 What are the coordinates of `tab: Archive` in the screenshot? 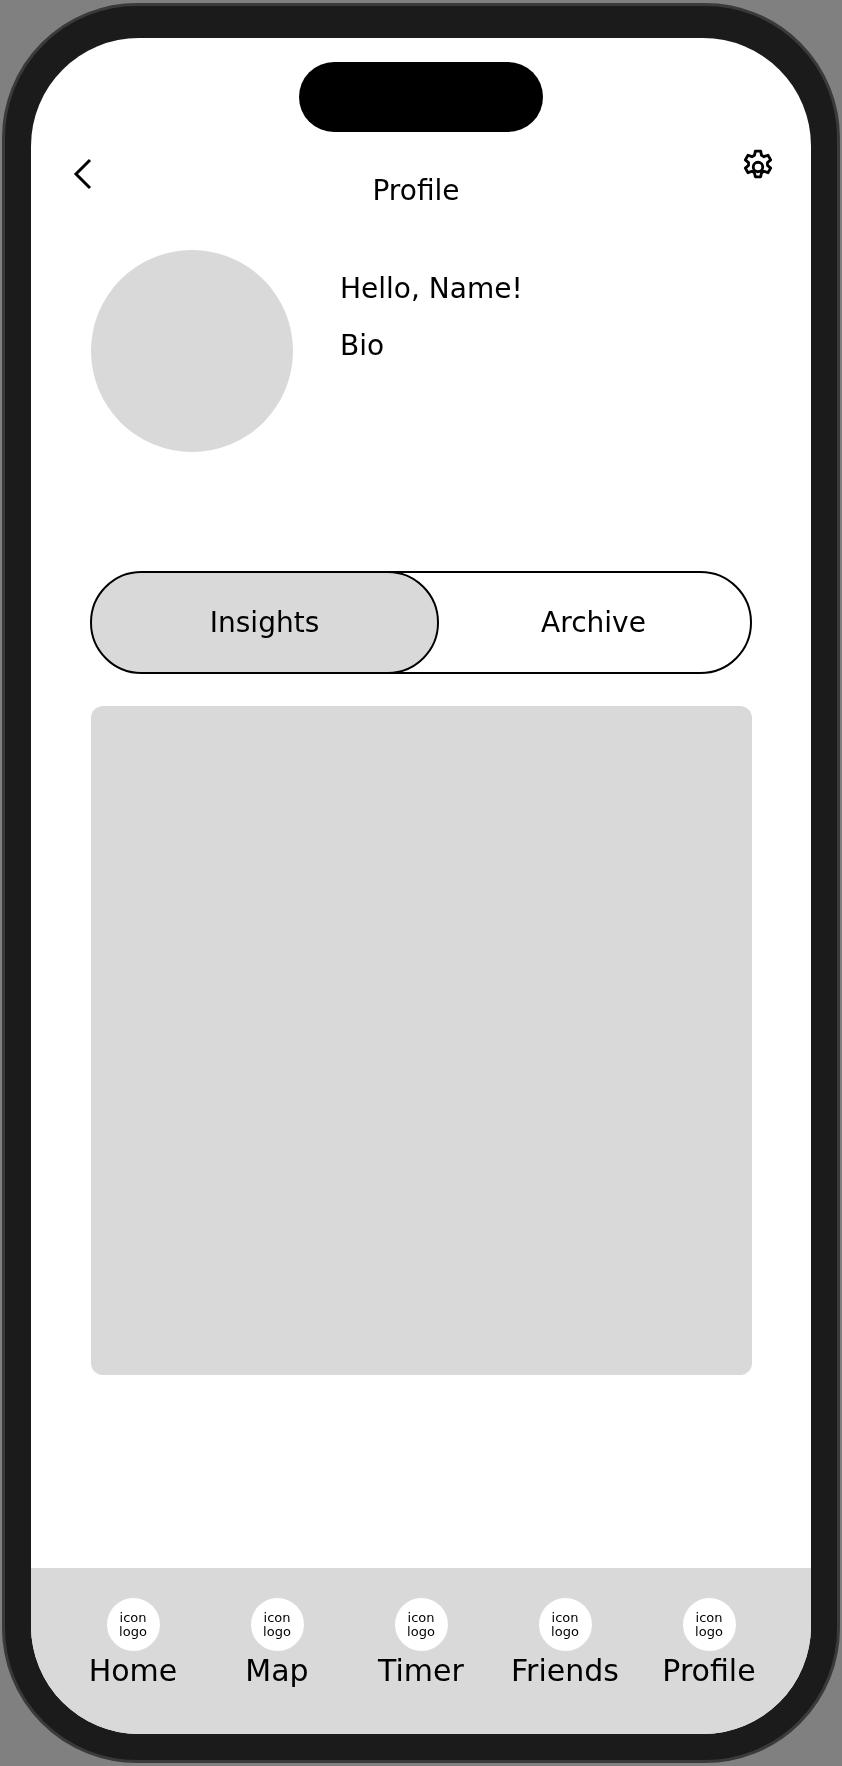 It's located at (593, 622).